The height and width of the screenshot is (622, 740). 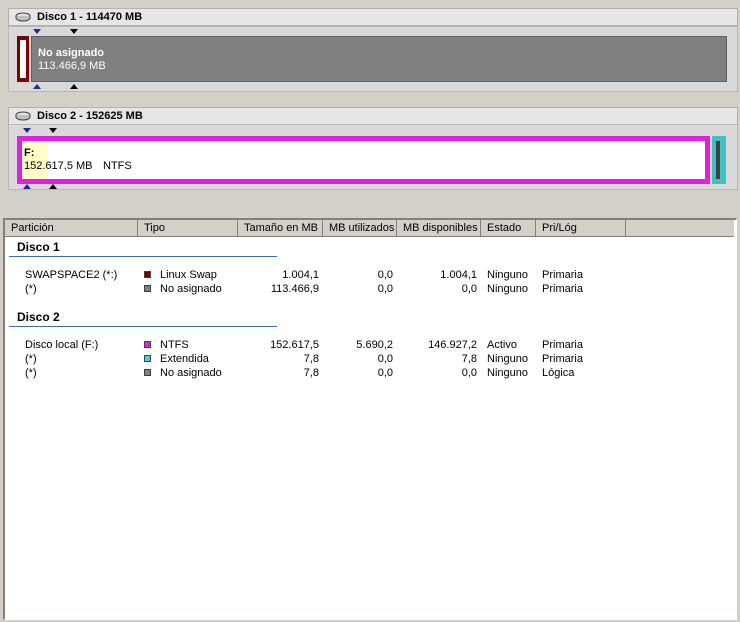 I want to click on cell-size: 113.466,9, so click(x=294, y=289).